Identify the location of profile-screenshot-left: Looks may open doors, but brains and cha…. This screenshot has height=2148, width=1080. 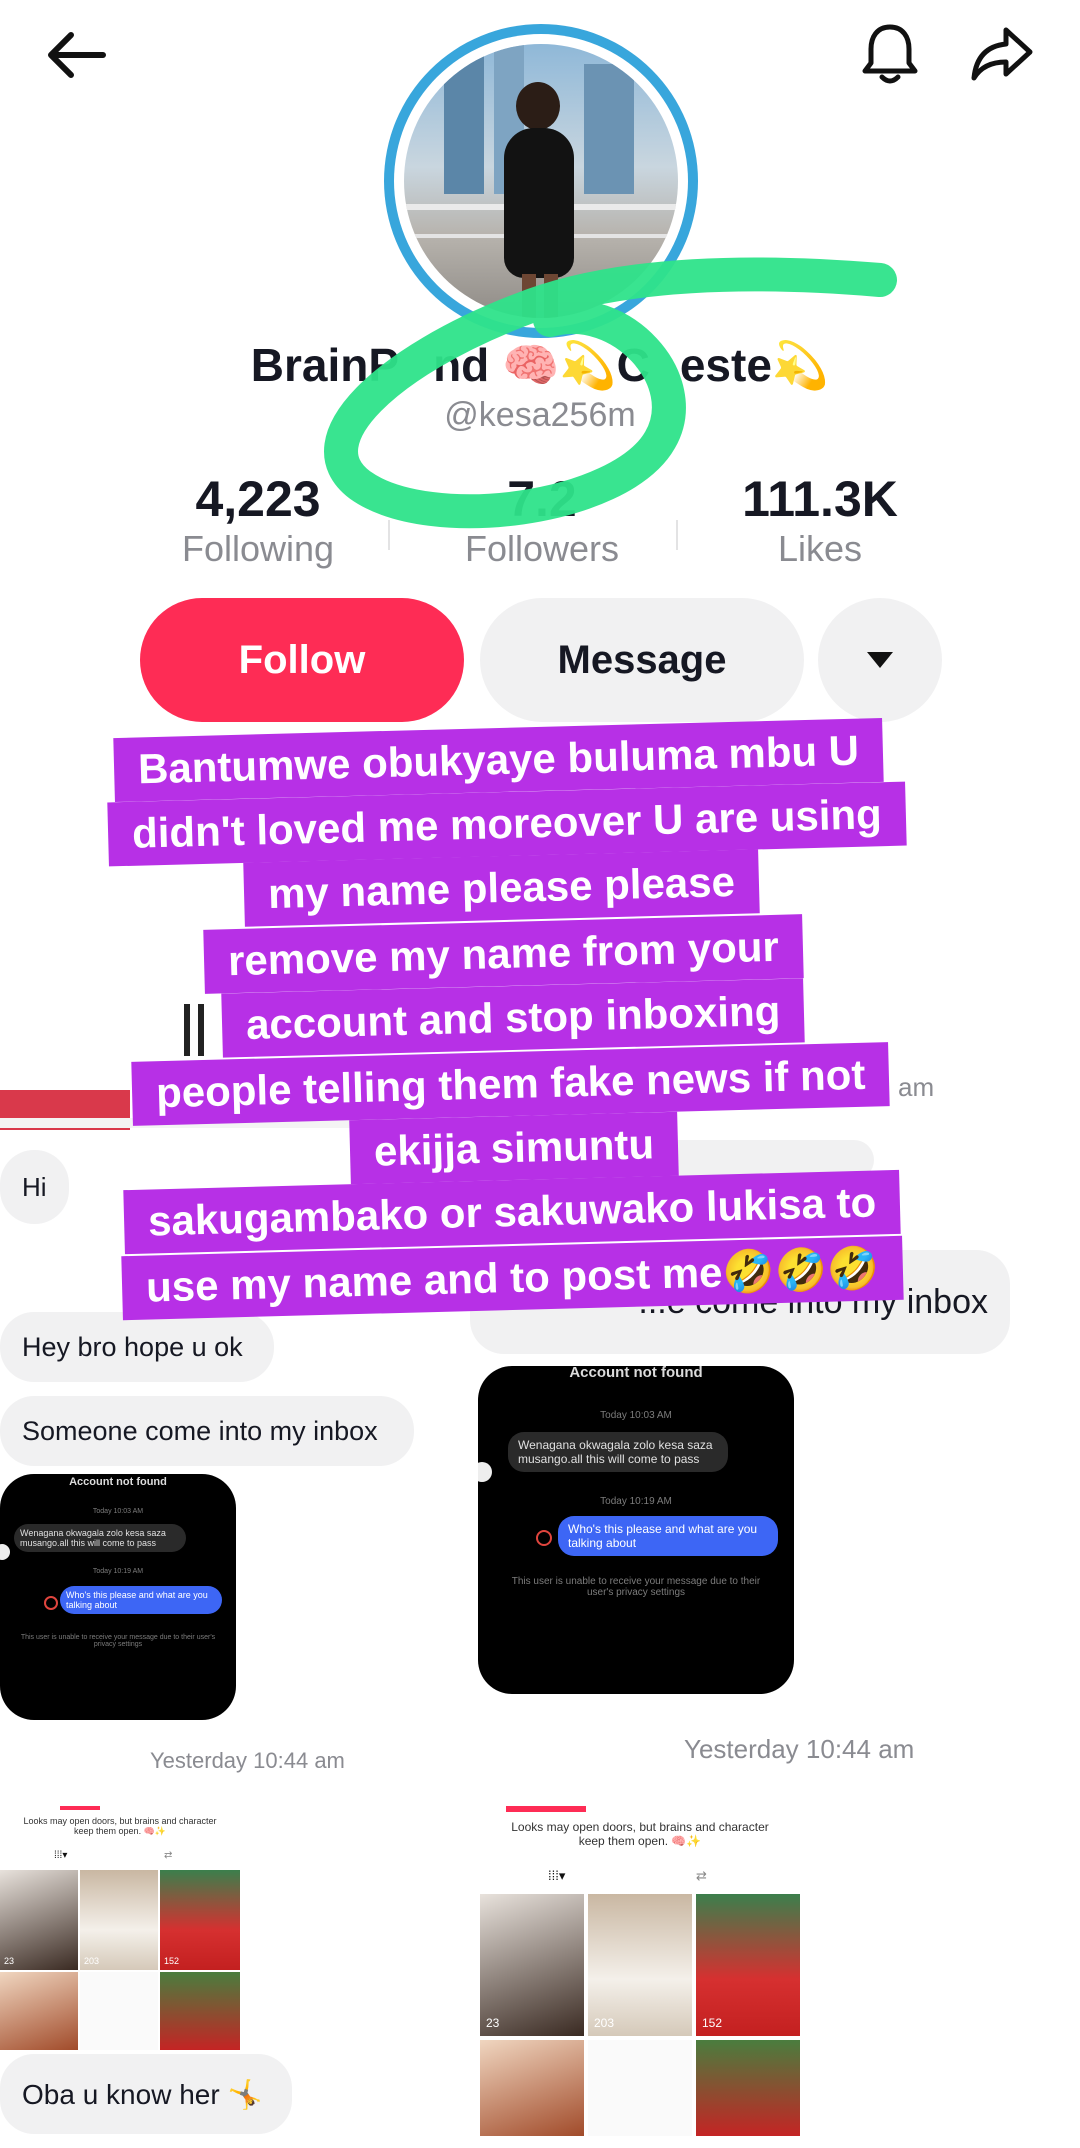
(120, 1928).